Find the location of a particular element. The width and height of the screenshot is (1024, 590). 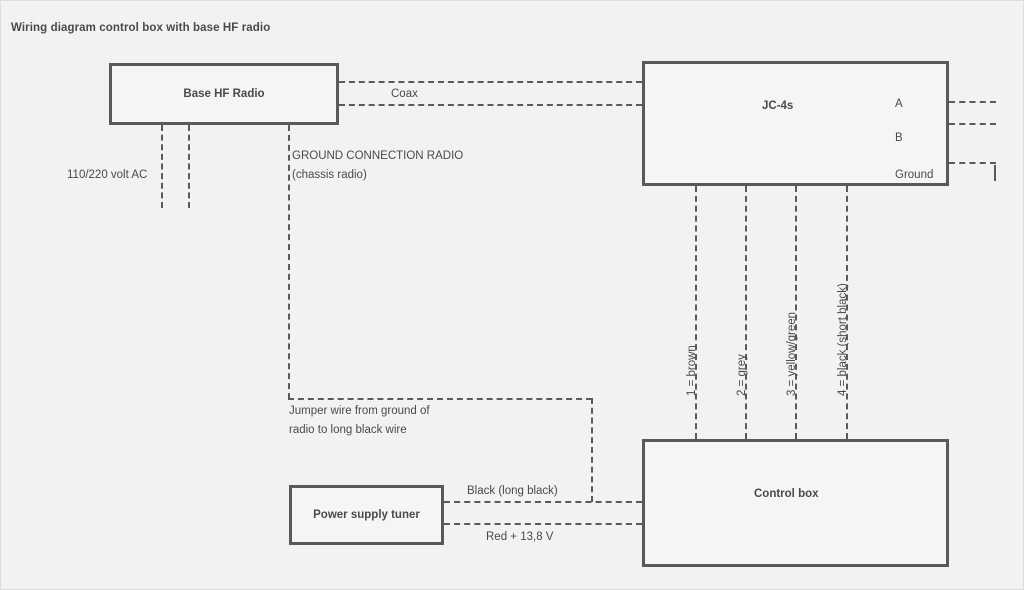

jc4s-label: JC-4s is located at coordinates (778, 106).